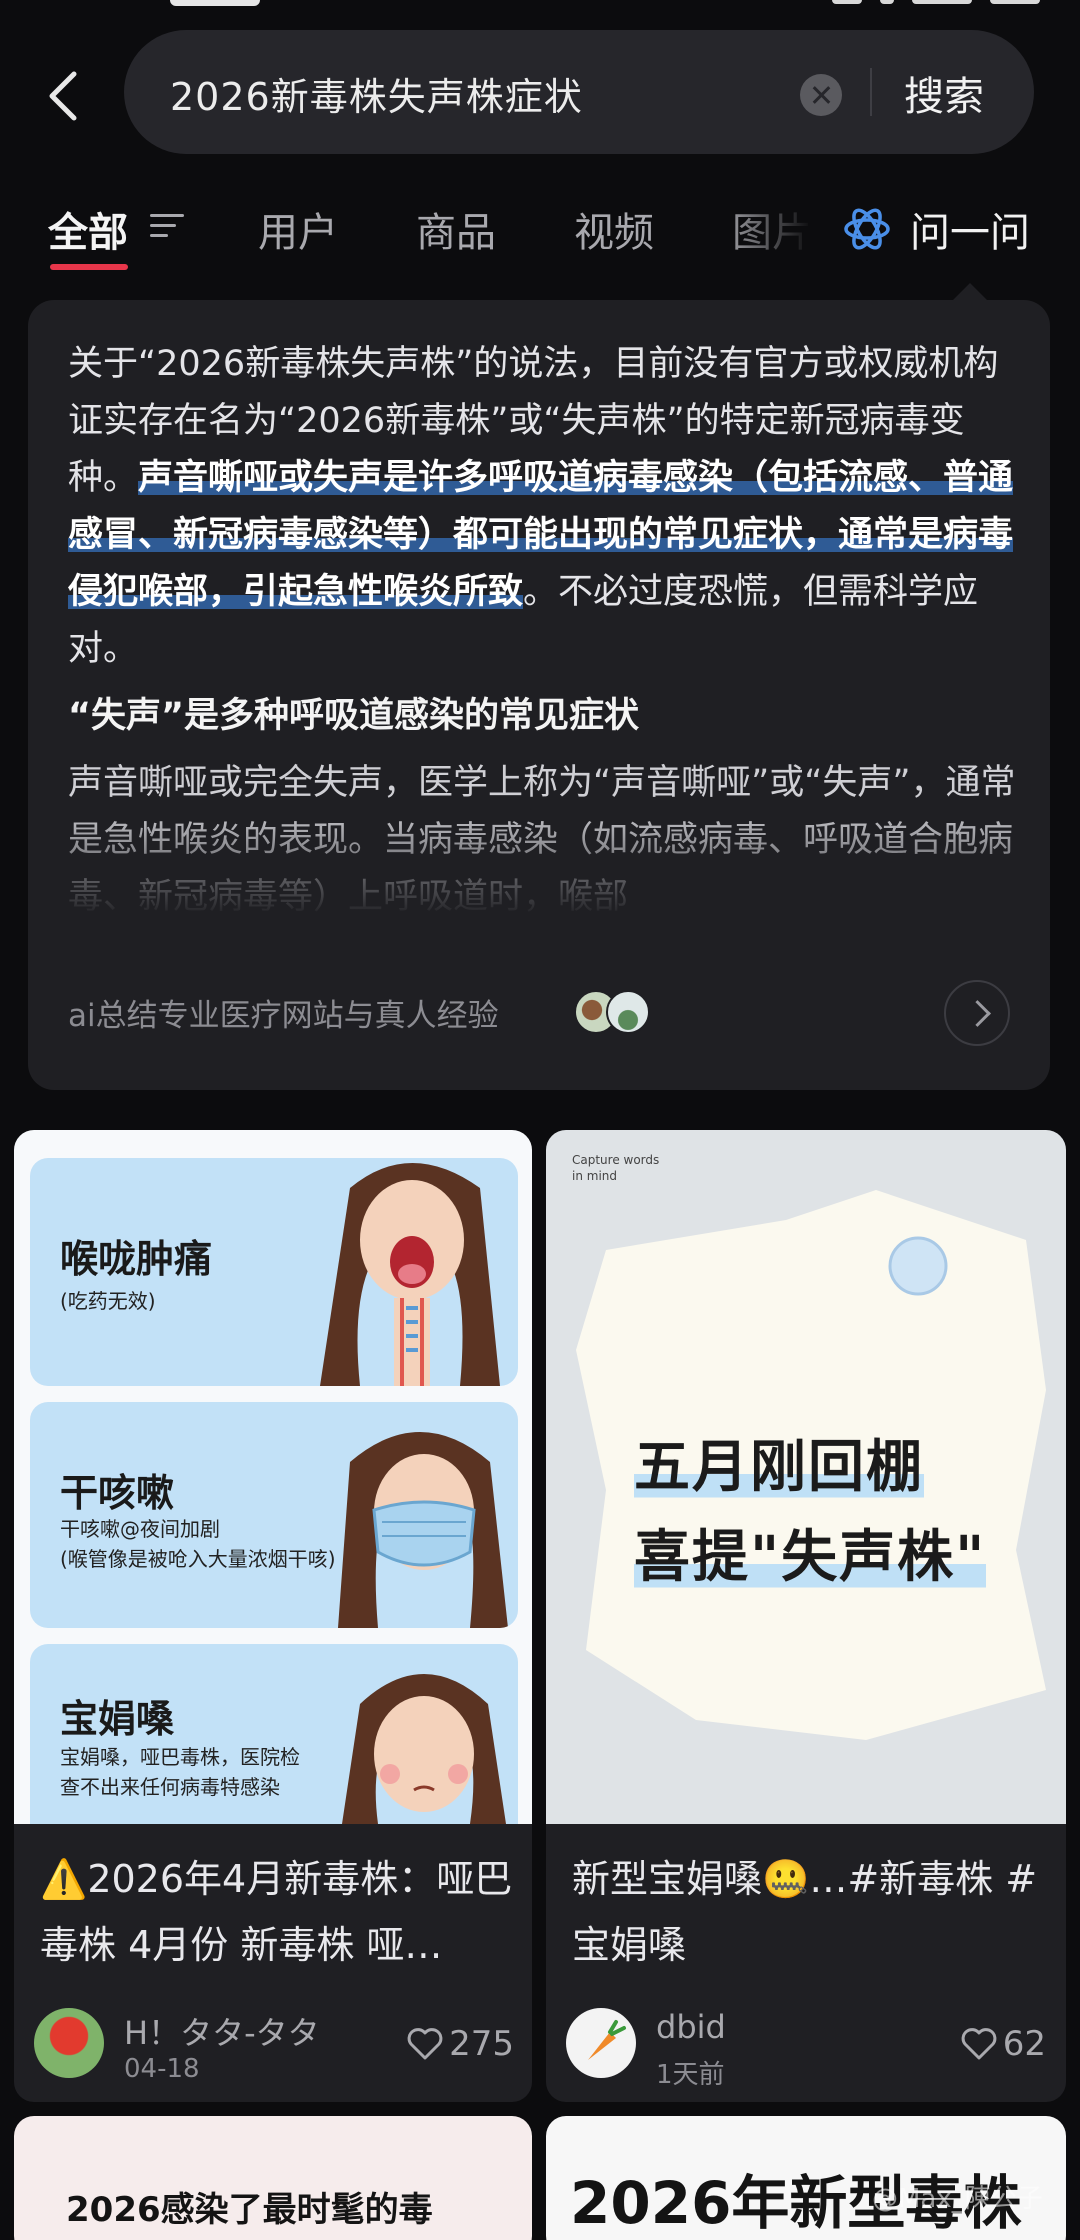  Describe the element at coordinates (215, 3) in the screenshot. I see `status-time` at that location.